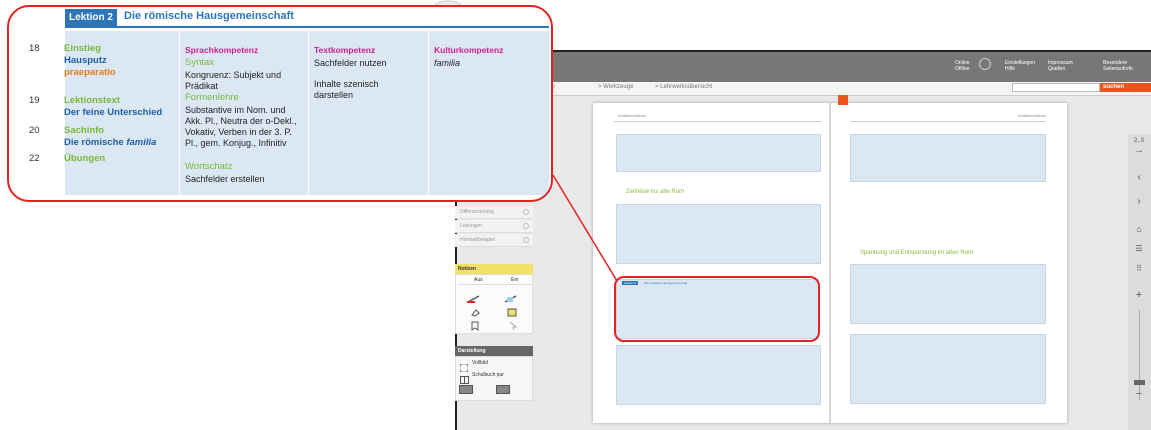  Describe the element at coordinates (494, 351) in the screenshot. I see `view-header: Darstellung` at that location.